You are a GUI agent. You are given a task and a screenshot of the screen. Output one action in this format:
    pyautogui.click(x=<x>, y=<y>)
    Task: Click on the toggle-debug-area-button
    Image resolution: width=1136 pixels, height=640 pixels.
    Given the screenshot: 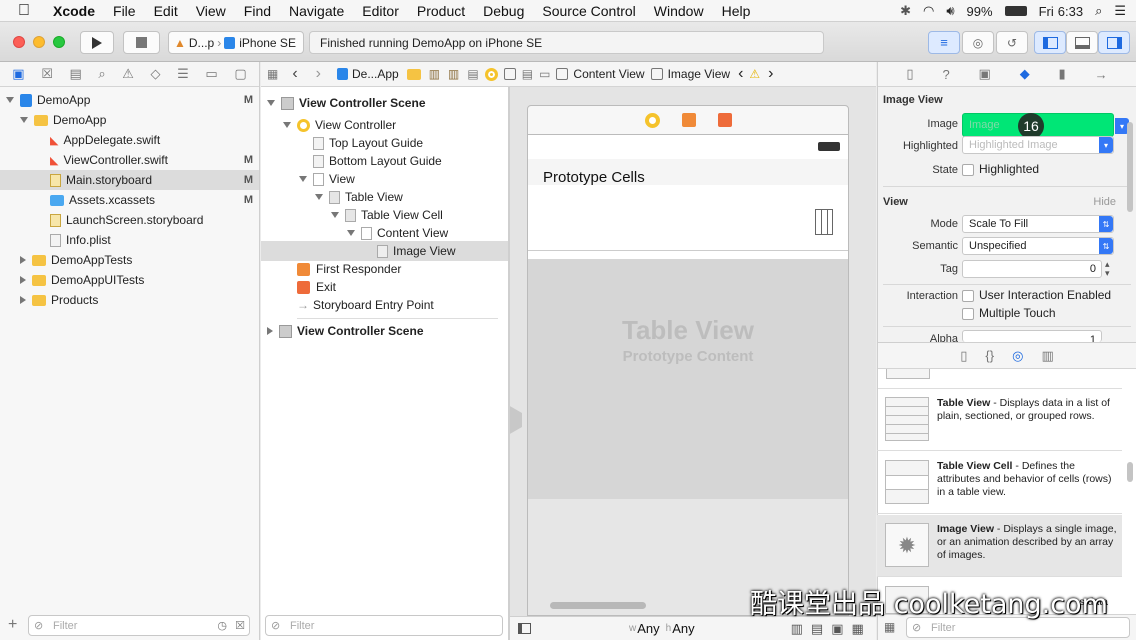 What is the action you would take?
    pyautogui.click(x=1082, y=42)
    